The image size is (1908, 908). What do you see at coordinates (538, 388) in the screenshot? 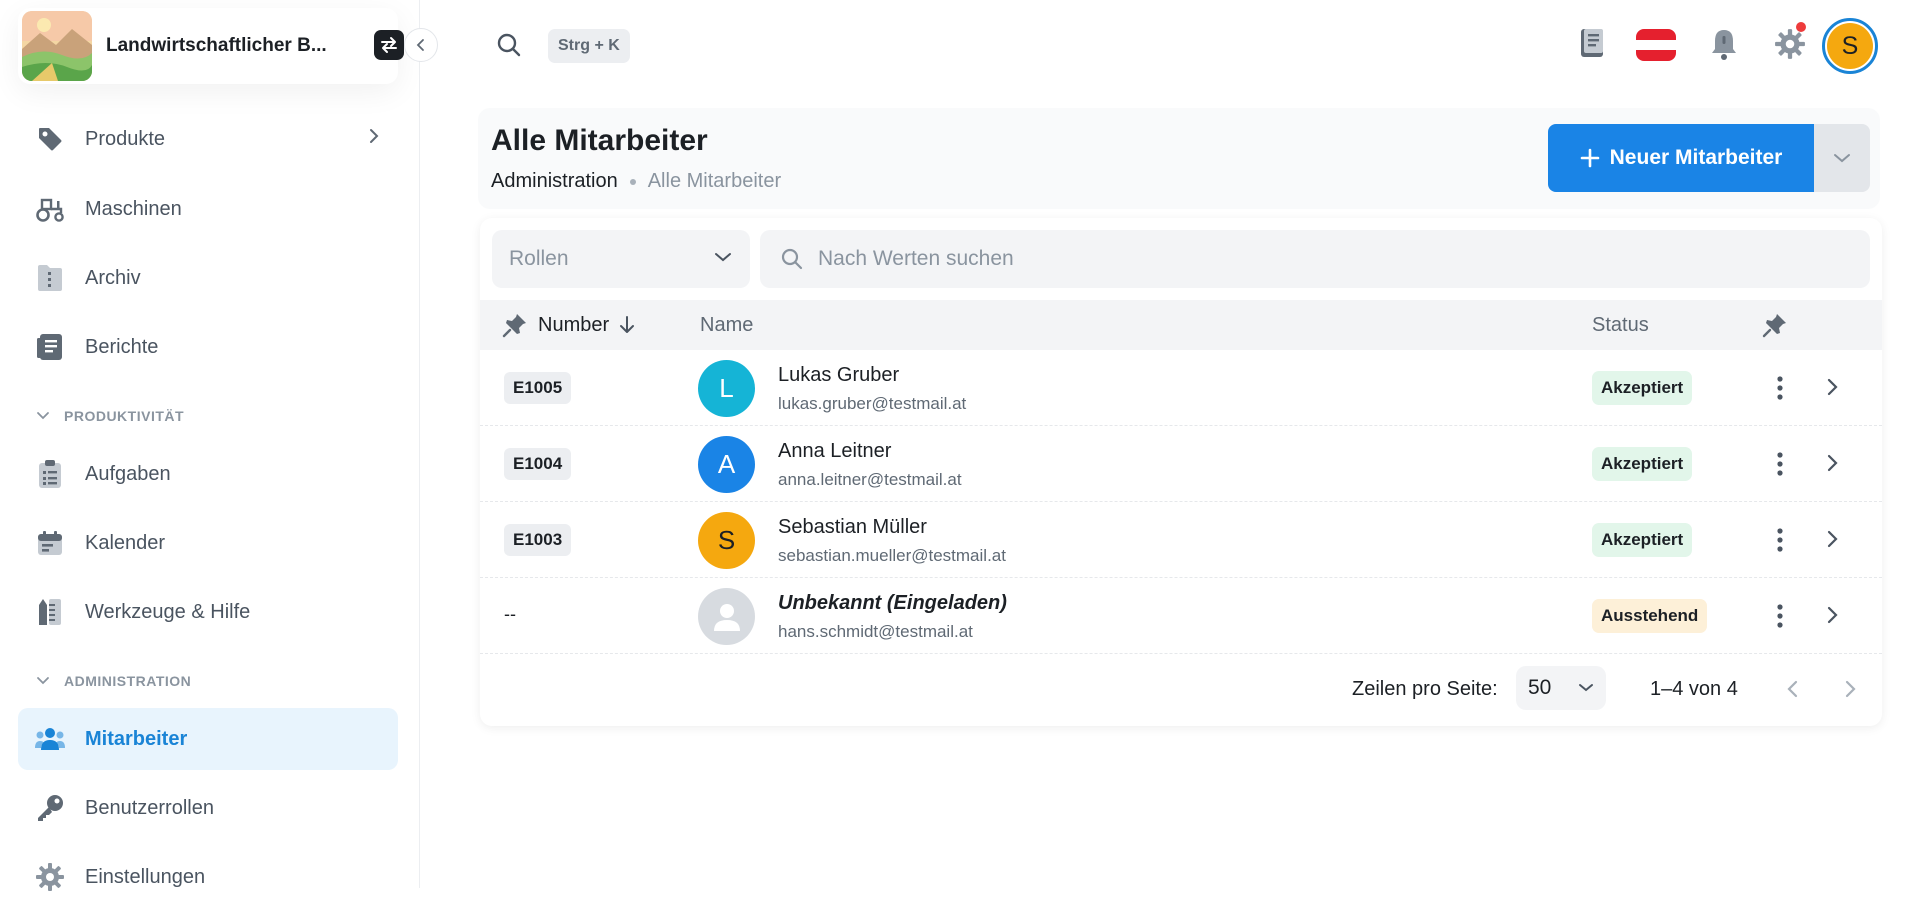
I see `employee-number: E1005` at bounding box center [538, 388].